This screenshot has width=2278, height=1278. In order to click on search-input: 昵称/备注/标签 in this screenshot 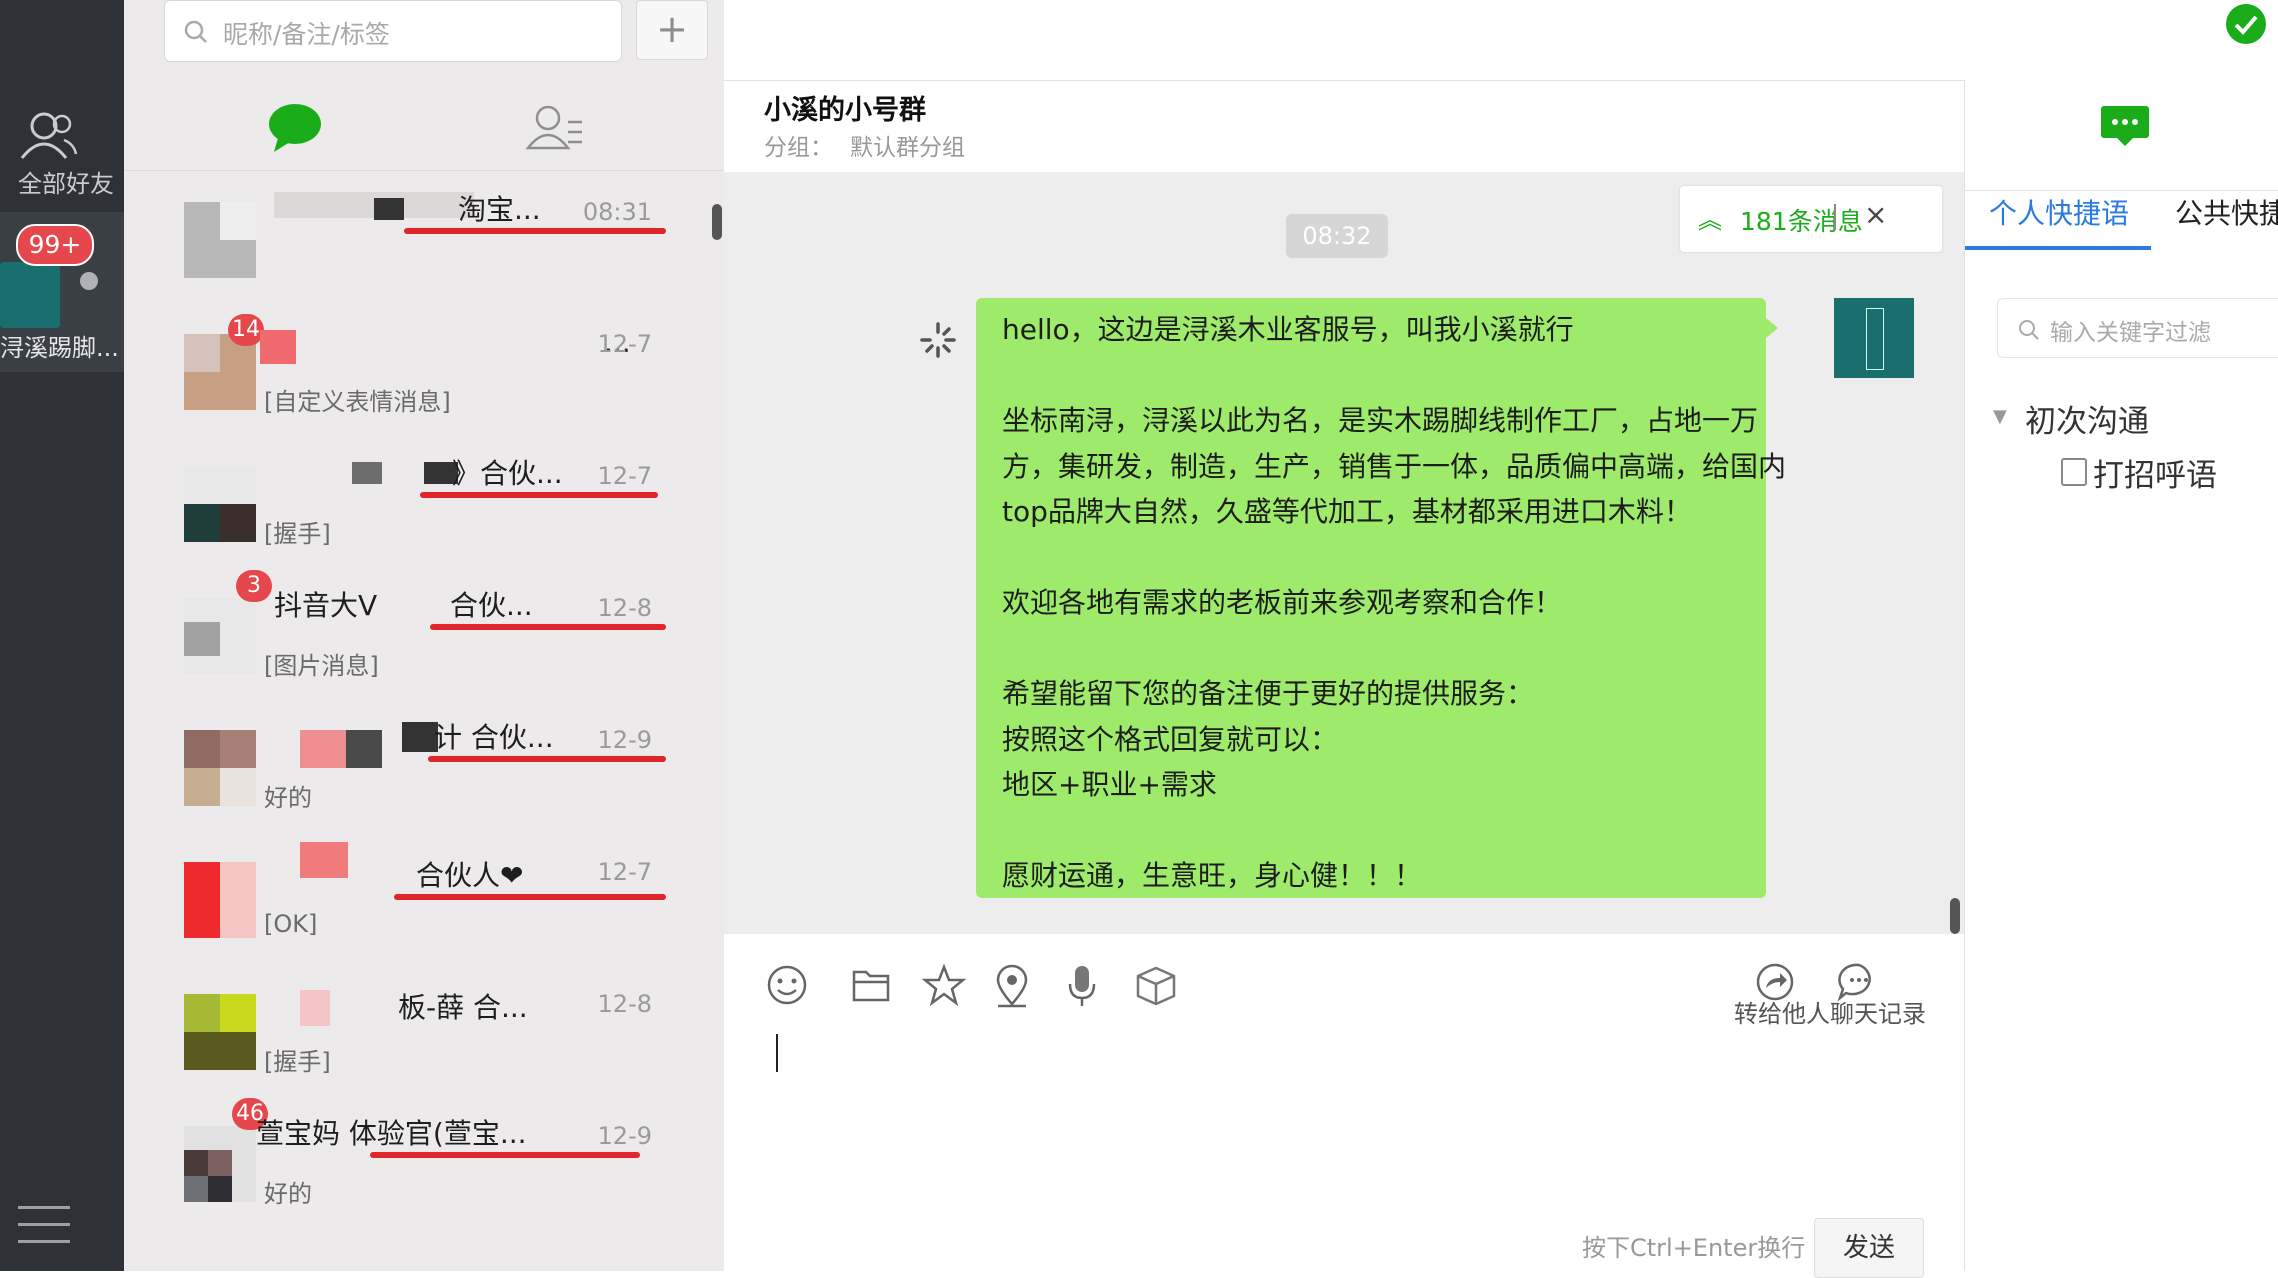, I will do `click(393, 31)`.